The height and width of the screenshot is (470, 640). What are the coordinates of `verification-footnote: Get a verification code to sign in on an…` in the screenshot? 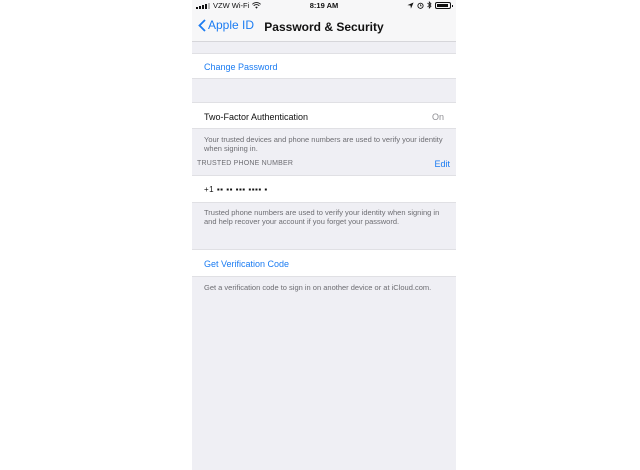 It's located at (318, 287).